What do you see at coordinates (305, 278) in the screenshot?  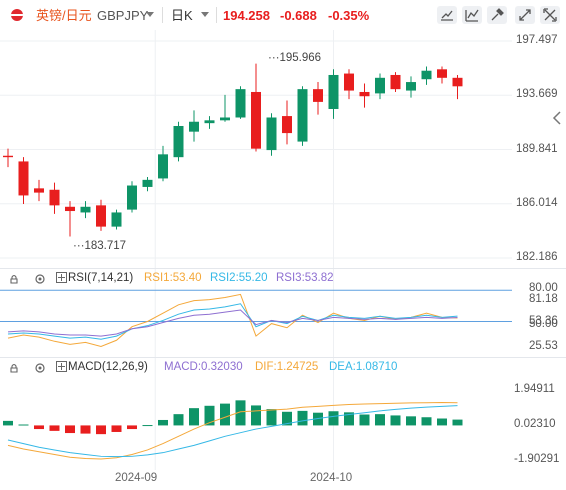 I see `rsi3-value: RSI3:53.82` at bounding box center [305, 278].